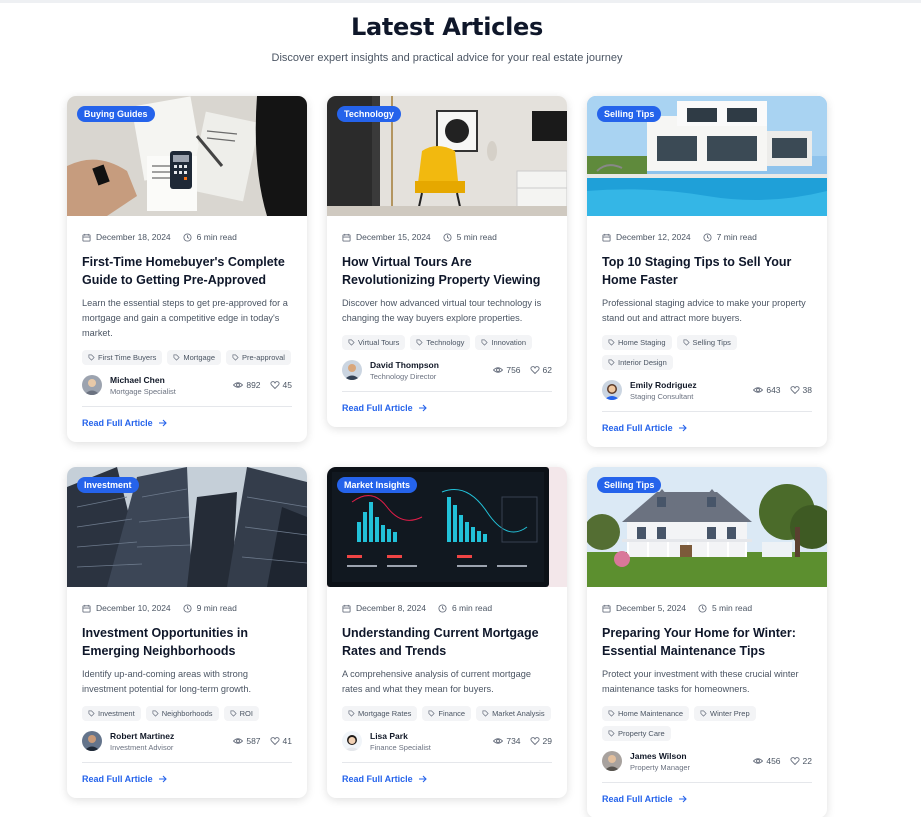  Describe the element at coordinates (636, 733) in the screenshot. I see `tag: Property Care` at that location.